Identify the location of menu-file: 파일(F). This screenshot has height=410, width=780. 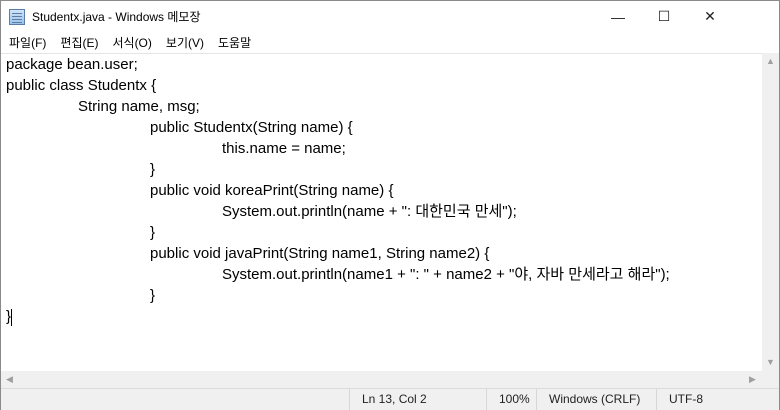
(27, 42).